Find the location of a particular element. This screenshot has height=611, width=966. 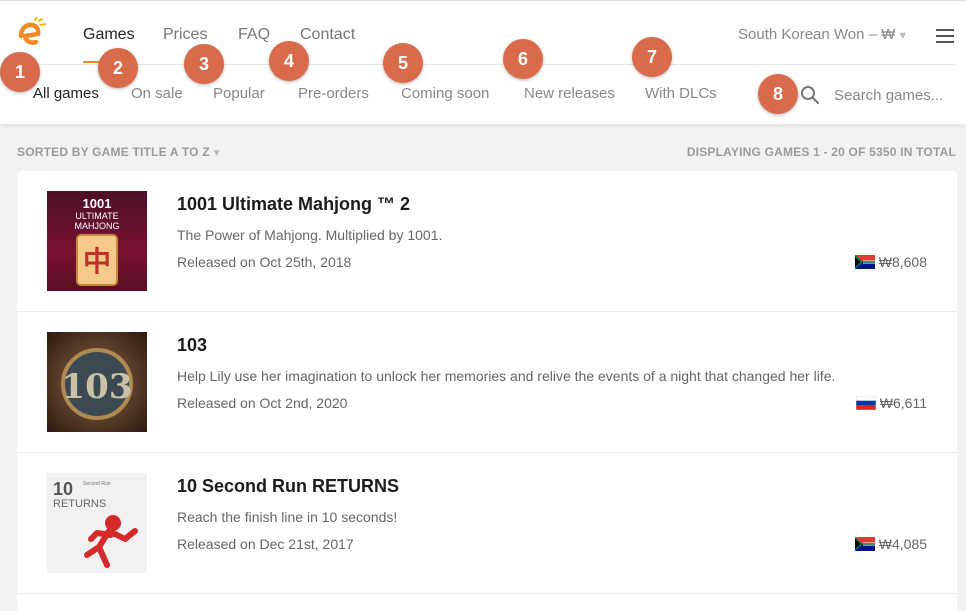

thumb-text: 1001 is located at coordinates (97, 203).